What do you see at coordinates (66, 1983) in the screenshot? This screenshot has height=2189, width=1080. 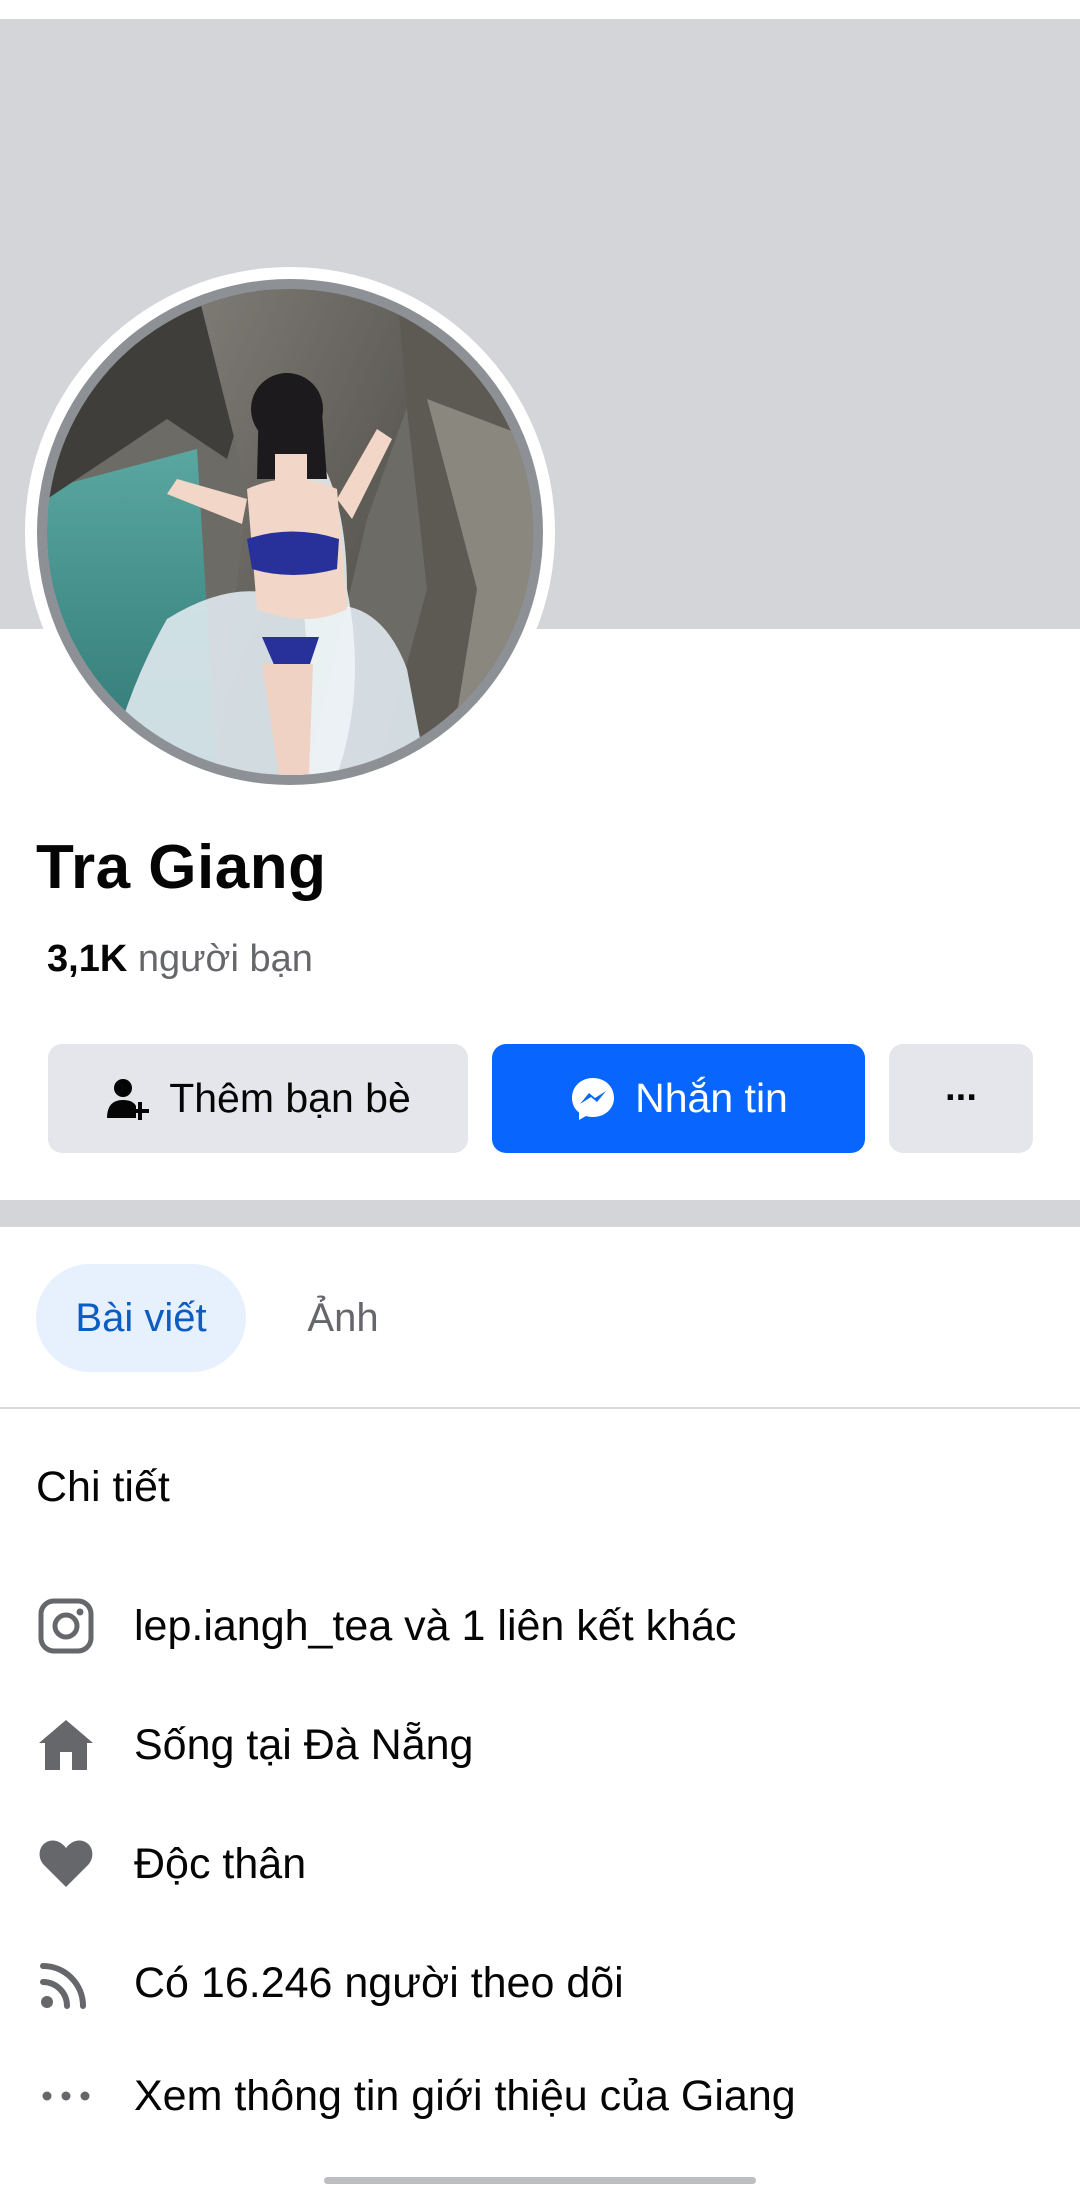 I see `rss-icon` at bounding box center [66, 1983].